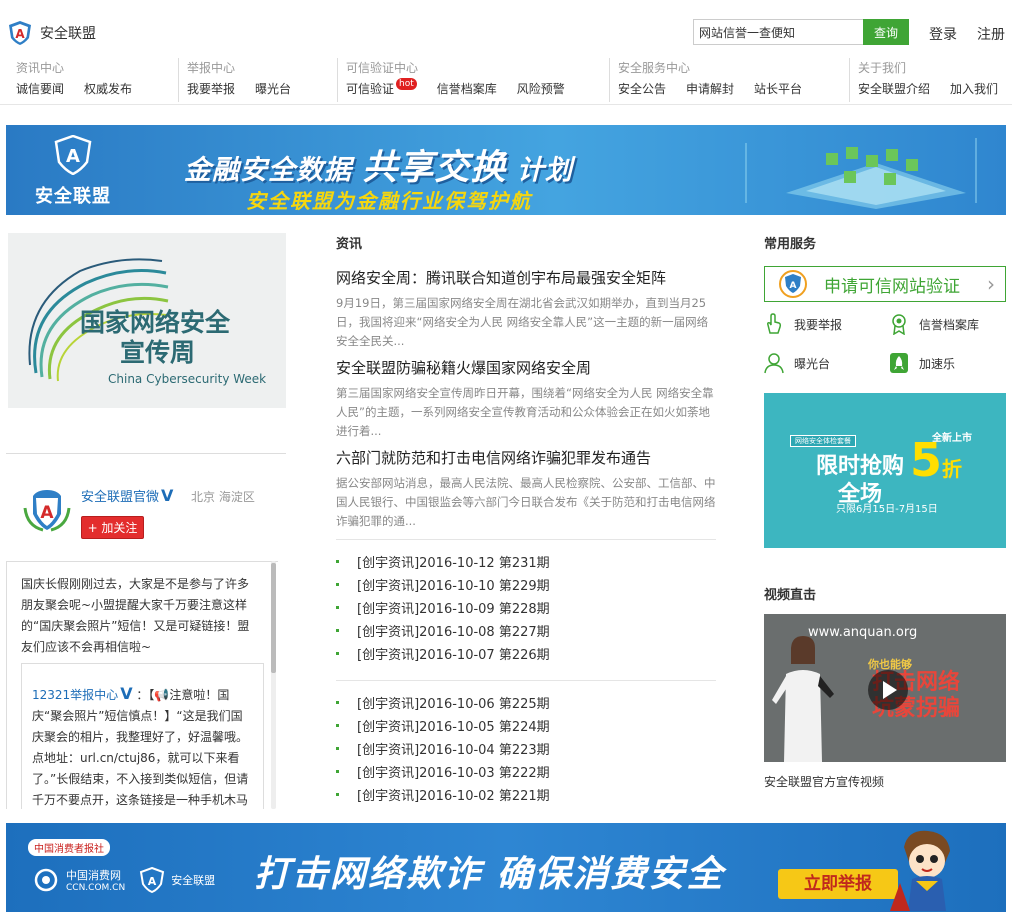 The width and height of the screenshot is (1012, 920). What do you see at coordinates (273, 685) in the screenshot?
I see `weibo-scrollbar` at bounding box center [273, 685].